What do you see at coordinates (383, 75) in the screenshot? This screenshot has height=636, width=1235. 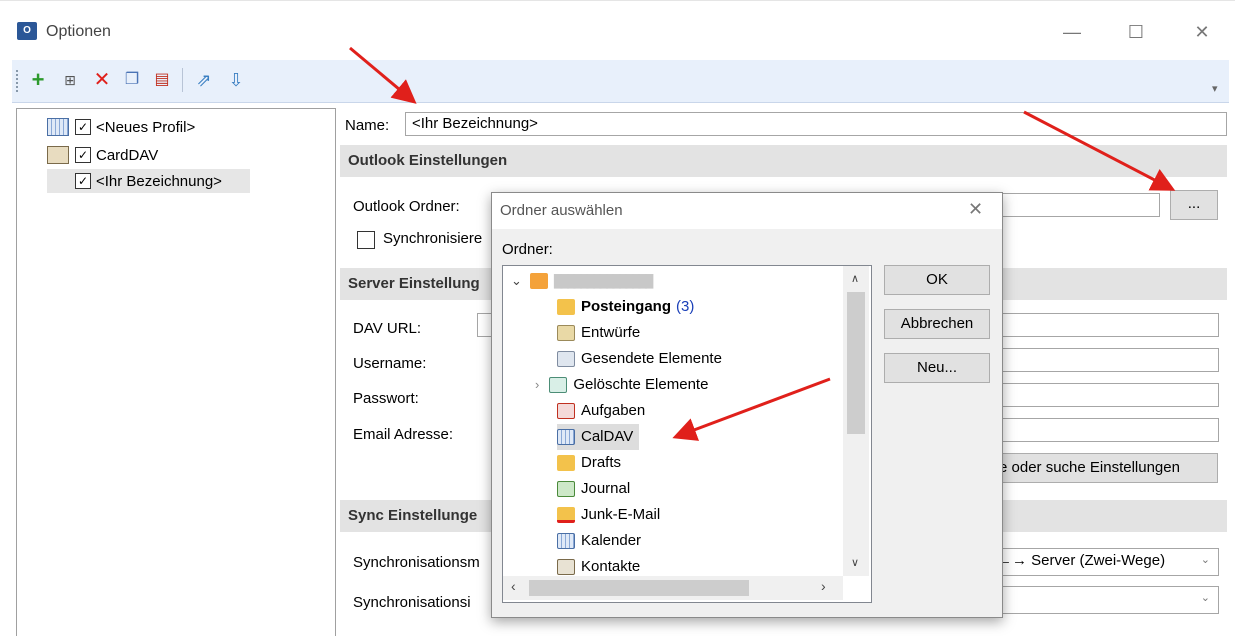 I see `arrow-to-name-field` at bounding box center [383, 75].